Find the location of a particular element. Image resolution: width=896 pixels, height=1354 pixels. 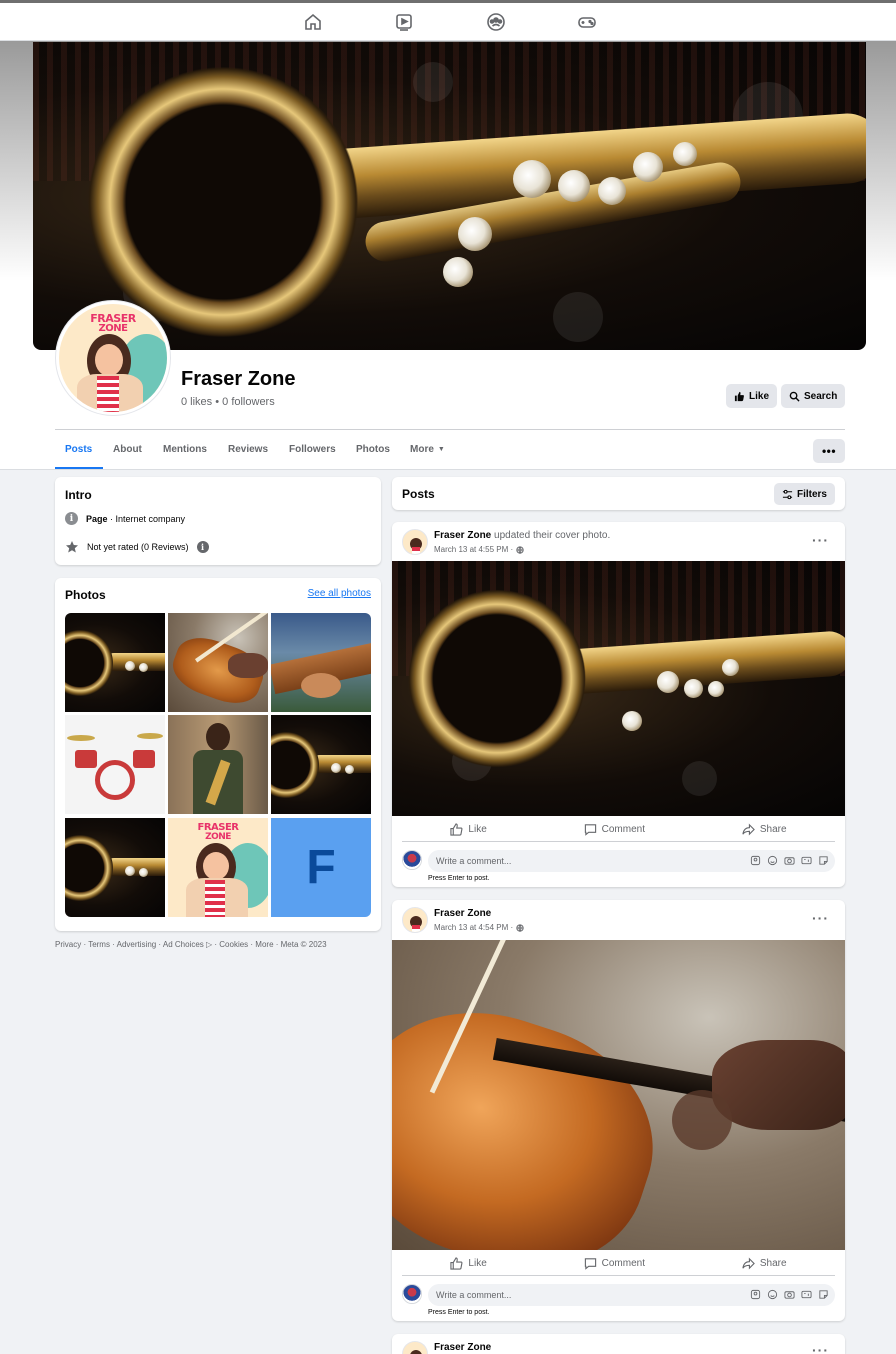

search-page-button: Search is located at coordinates (813, 396).